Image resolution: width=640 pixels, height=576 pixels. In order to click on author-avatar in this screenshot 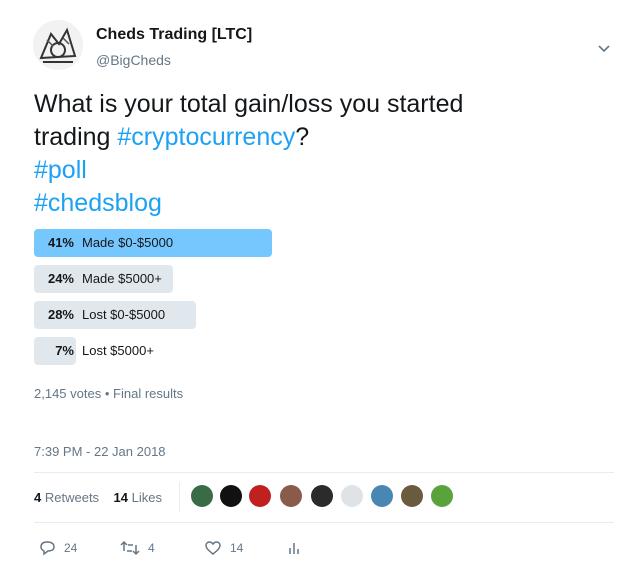, I will do `click(58, 45)`.